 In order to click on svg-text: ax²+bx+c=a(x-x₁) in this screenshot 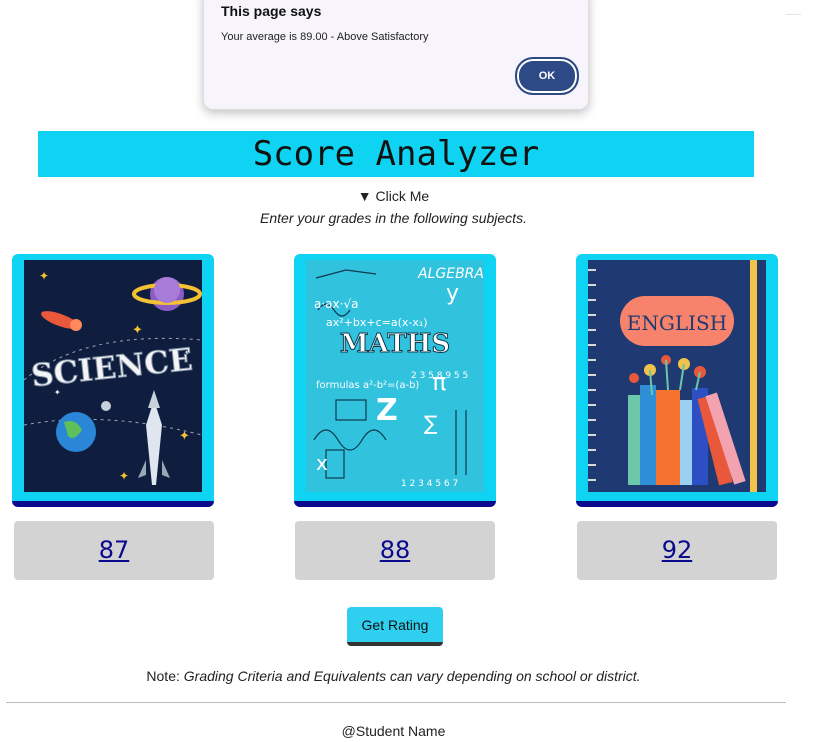, I will do `click(377, 322)`.